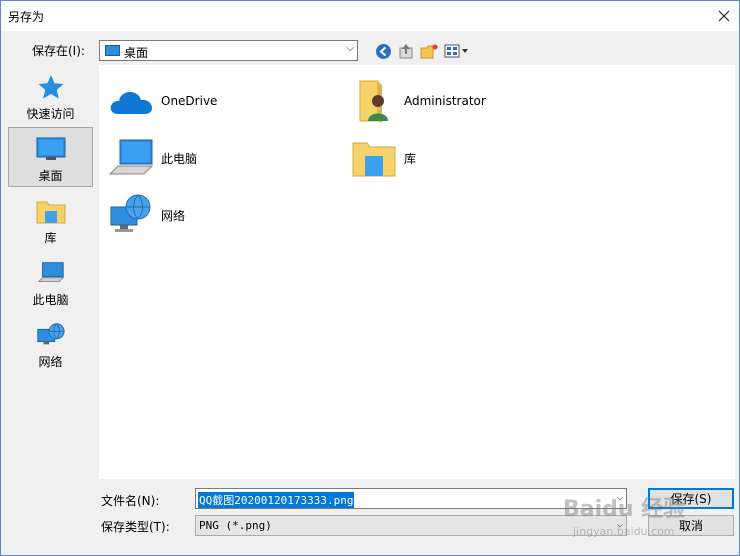 This screenshot has height=556, width=740. Describe the element at coordinates (58, 51) in the screenshot. I see `save-in-label: 保存在(I):` at that location.